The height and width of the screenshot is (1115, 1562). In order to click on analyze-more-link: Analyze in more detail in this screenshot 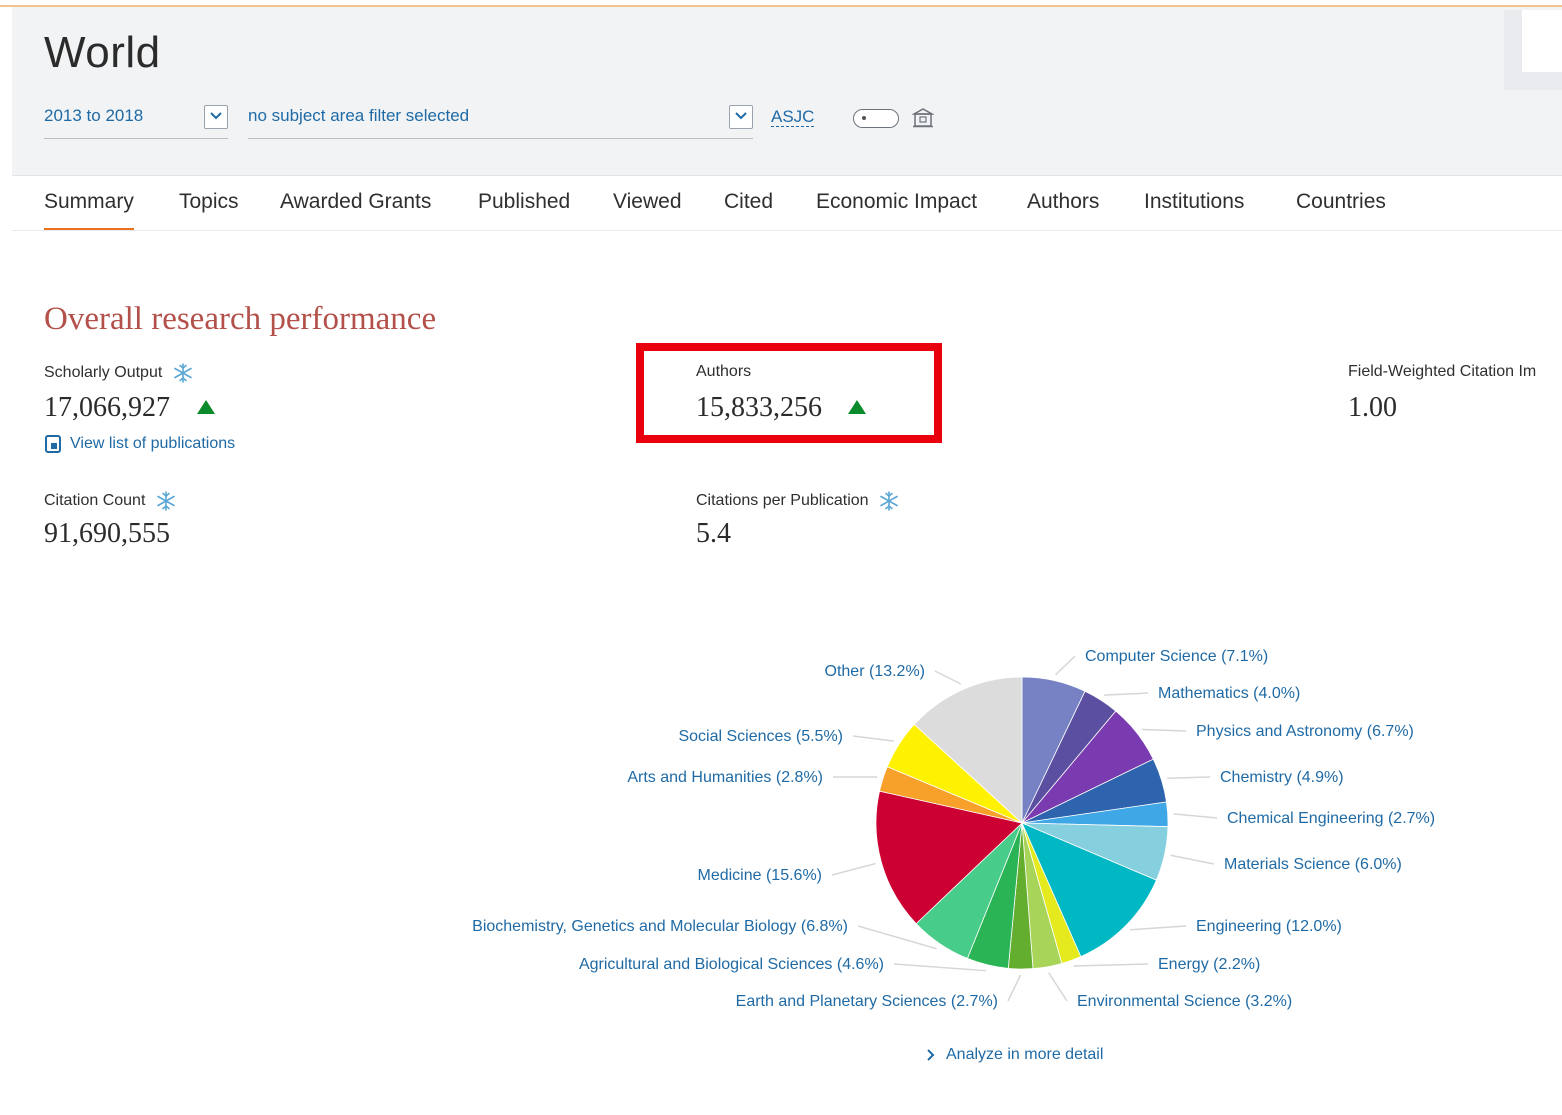, I will do `click(1014, 1055)`.